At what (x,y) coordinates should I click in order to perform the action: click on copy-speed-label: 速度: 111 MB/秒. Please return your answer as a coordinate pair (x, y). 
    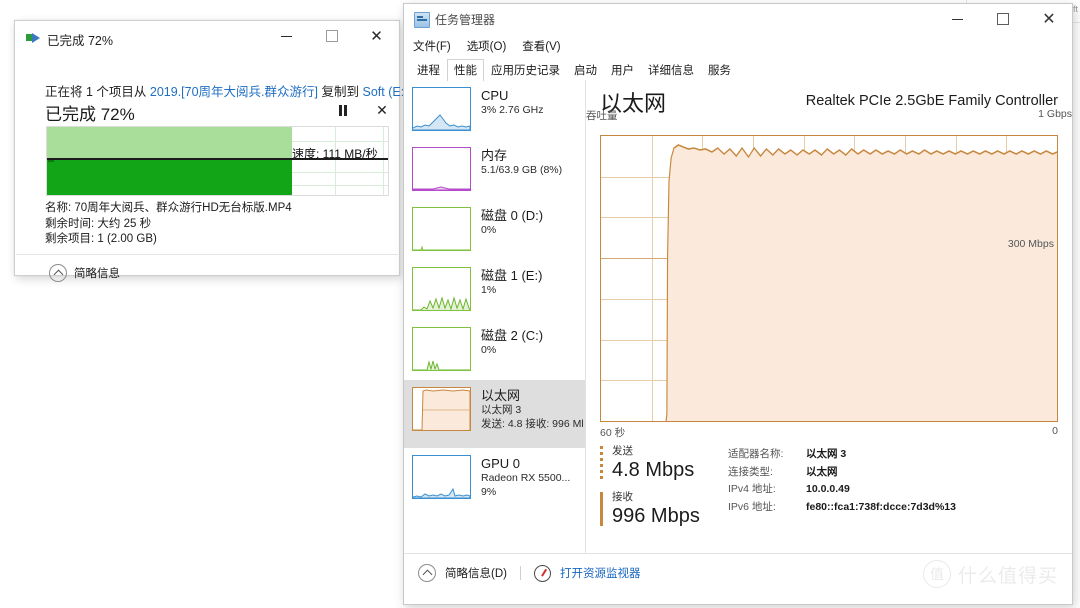
    Looking at the image, I should click on (335, 154).